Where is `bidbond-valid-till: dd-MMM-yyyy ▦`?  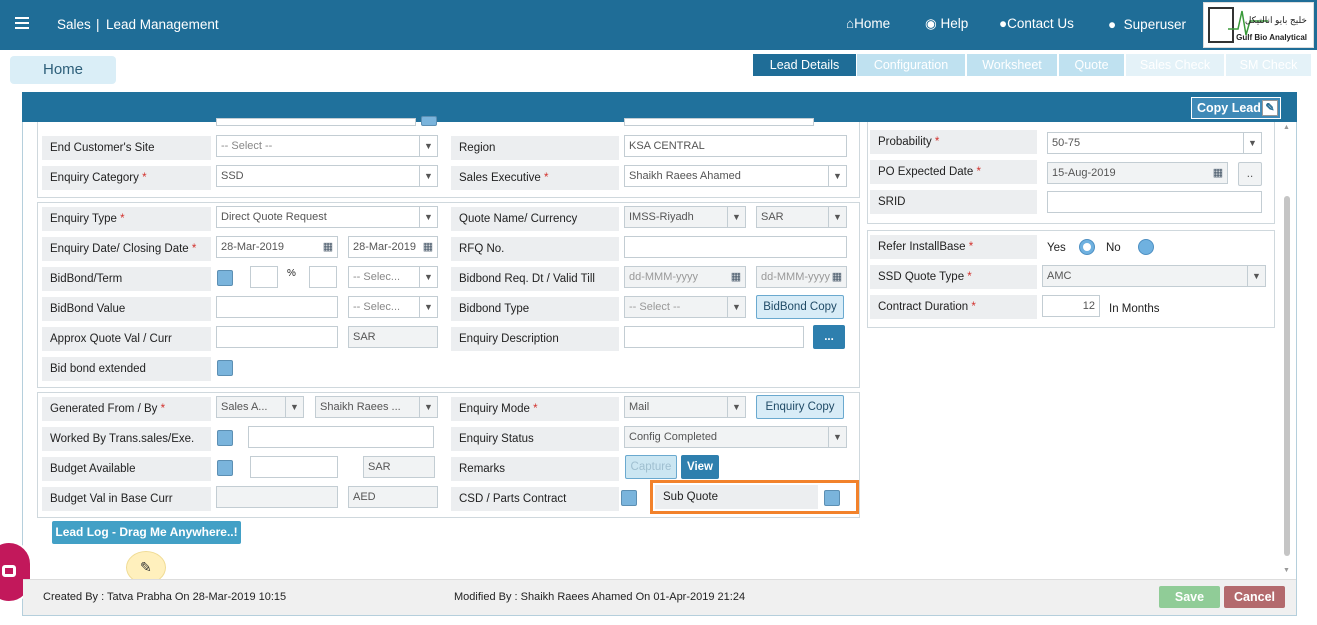
bidbond-valid-till: dd-MMM-yyyy ▦ is located at coordinates (801, 277).